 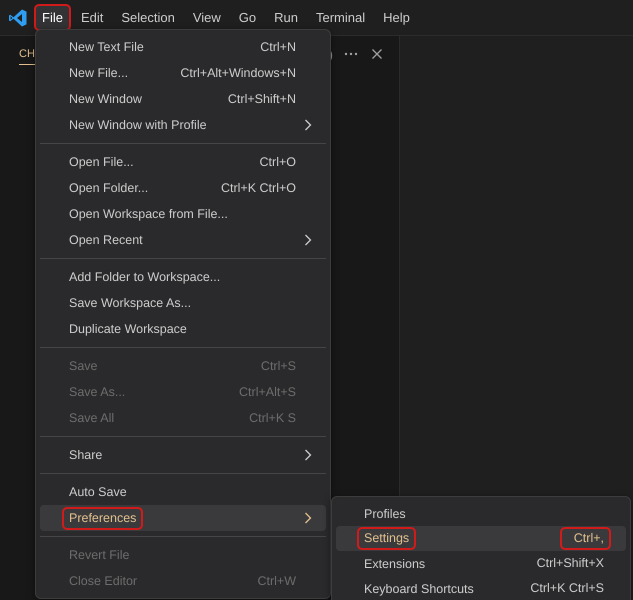 I want to click on menu-label: Open Recent, so click(x=106, y=240).